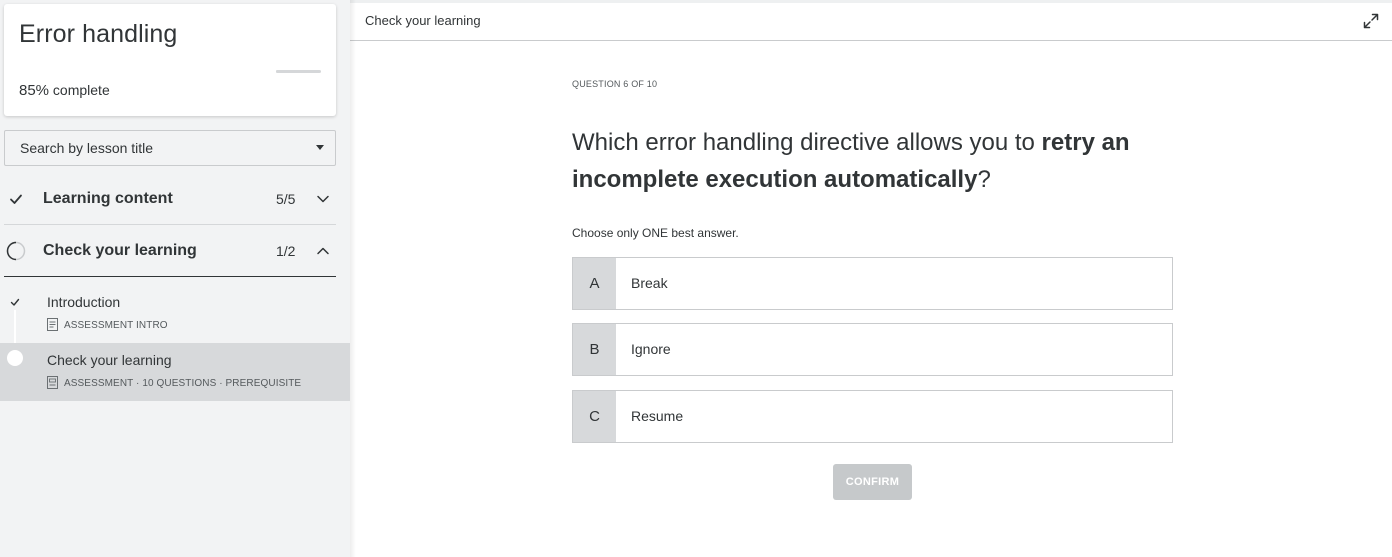 This screenshot has height=557, width=1392. What do you see at coordinates (108, 198) in the screenshot?
I see `section-title: Learning content` at bounding box center [108, 198].